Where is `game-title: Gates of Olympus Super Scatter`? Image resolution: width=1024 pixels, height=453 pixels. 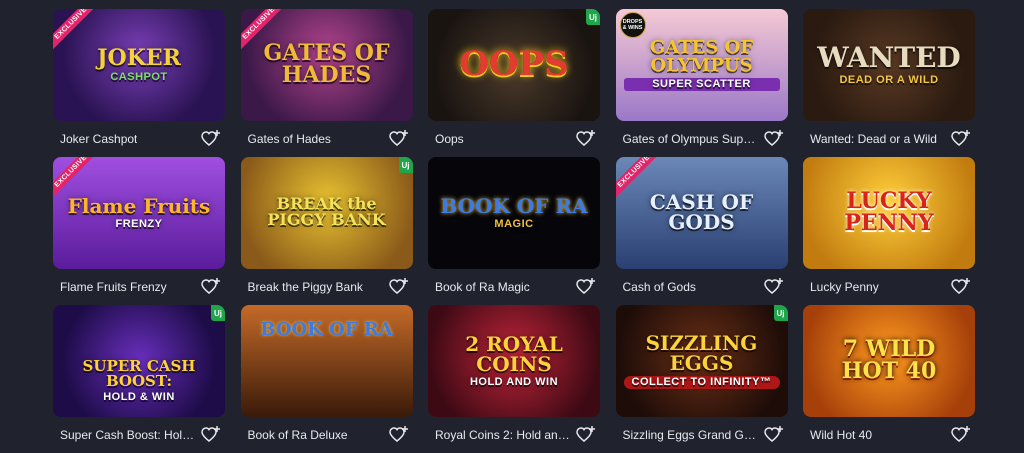
game-title: Gates of Olympus Super Scatter is located at coordinates (692, 139).